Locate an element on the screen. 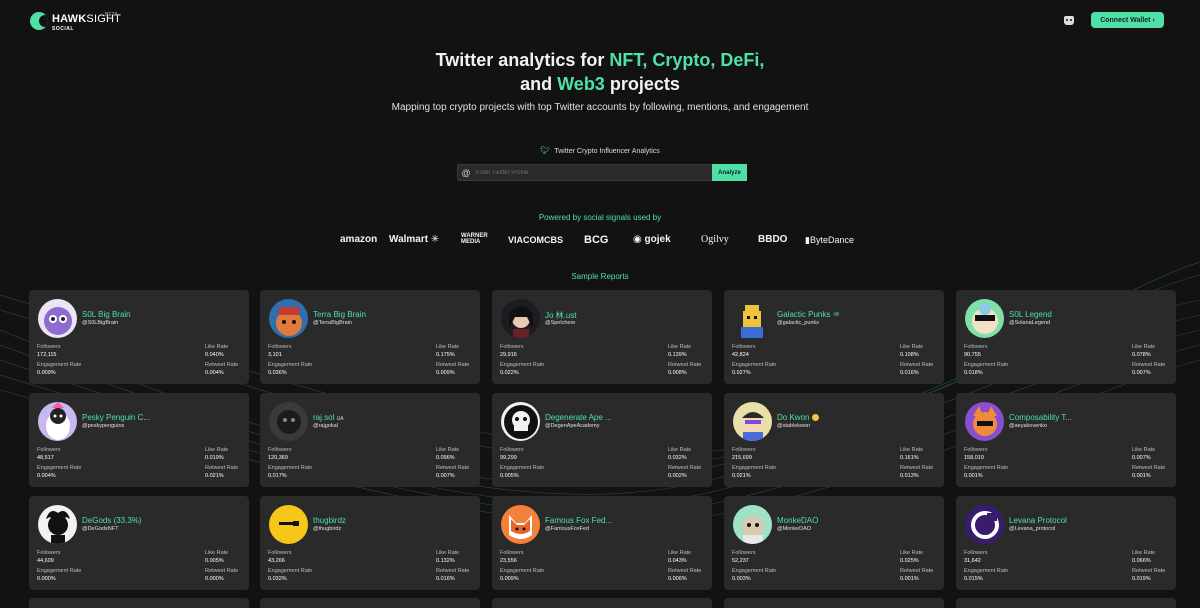 The height and width of the screenshot is (608, 1200). followers-value: 48,517 is located at coordinates (45, 458).